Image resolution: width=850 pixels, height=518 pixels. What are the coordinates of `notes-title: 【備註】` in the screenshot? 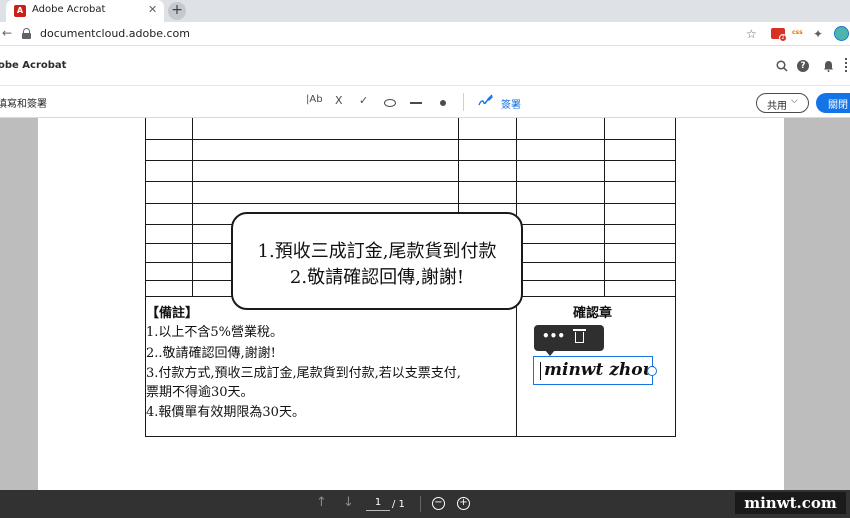 It's located at (172, 313).